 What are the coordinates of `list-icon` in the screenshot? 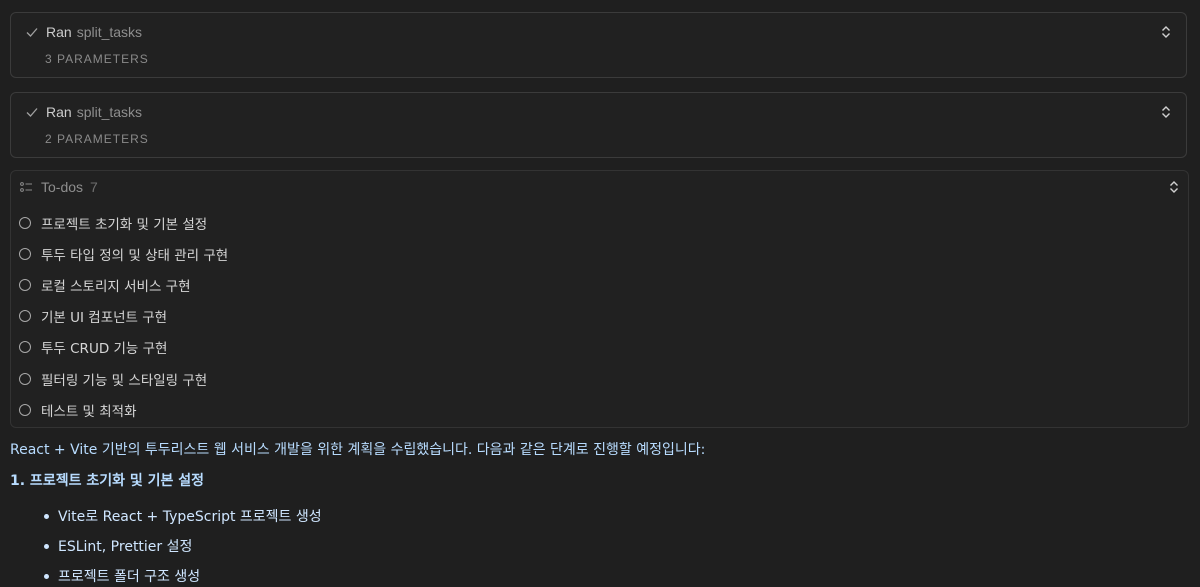 It's located at (26, 187).